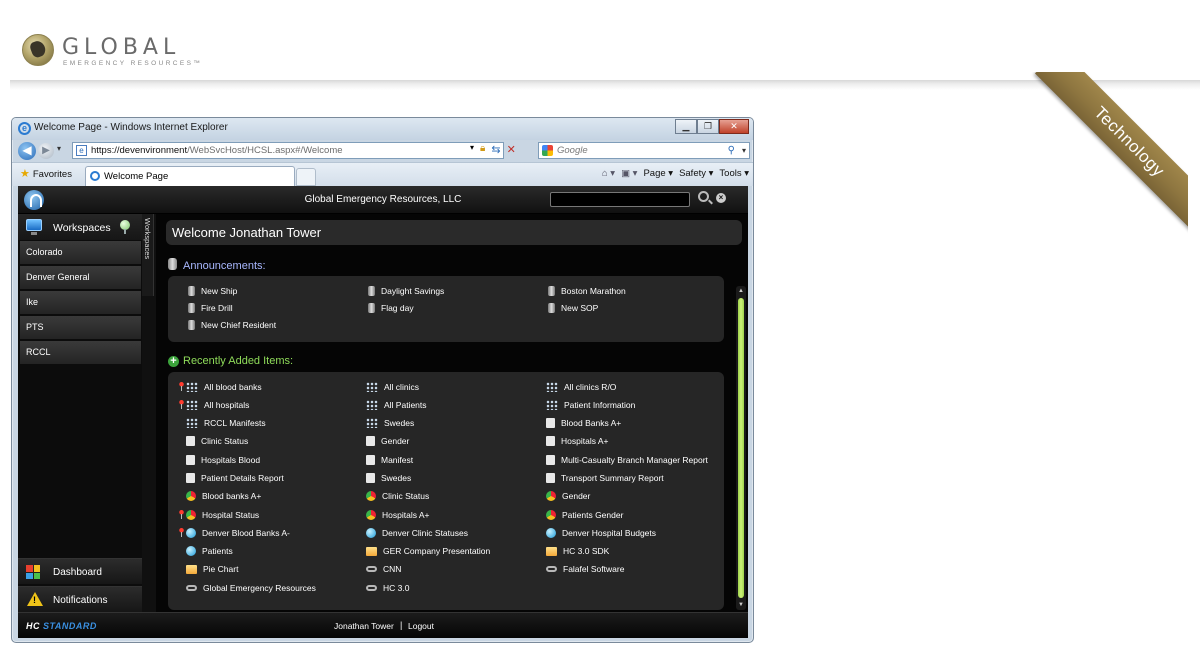 The height and width of the screenshot is (651, 1200). I want to click on dashboard-button: Dashboard, so click(80, 571).